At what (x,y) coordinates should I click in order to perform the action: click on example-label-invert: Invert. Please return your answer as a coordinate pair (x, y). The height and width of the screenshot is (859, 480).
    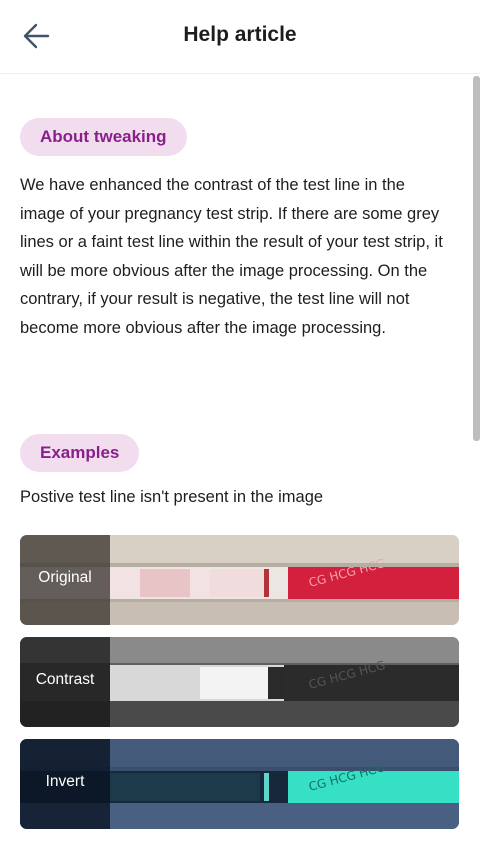
    Looking at the image, I should click on (65, 781).